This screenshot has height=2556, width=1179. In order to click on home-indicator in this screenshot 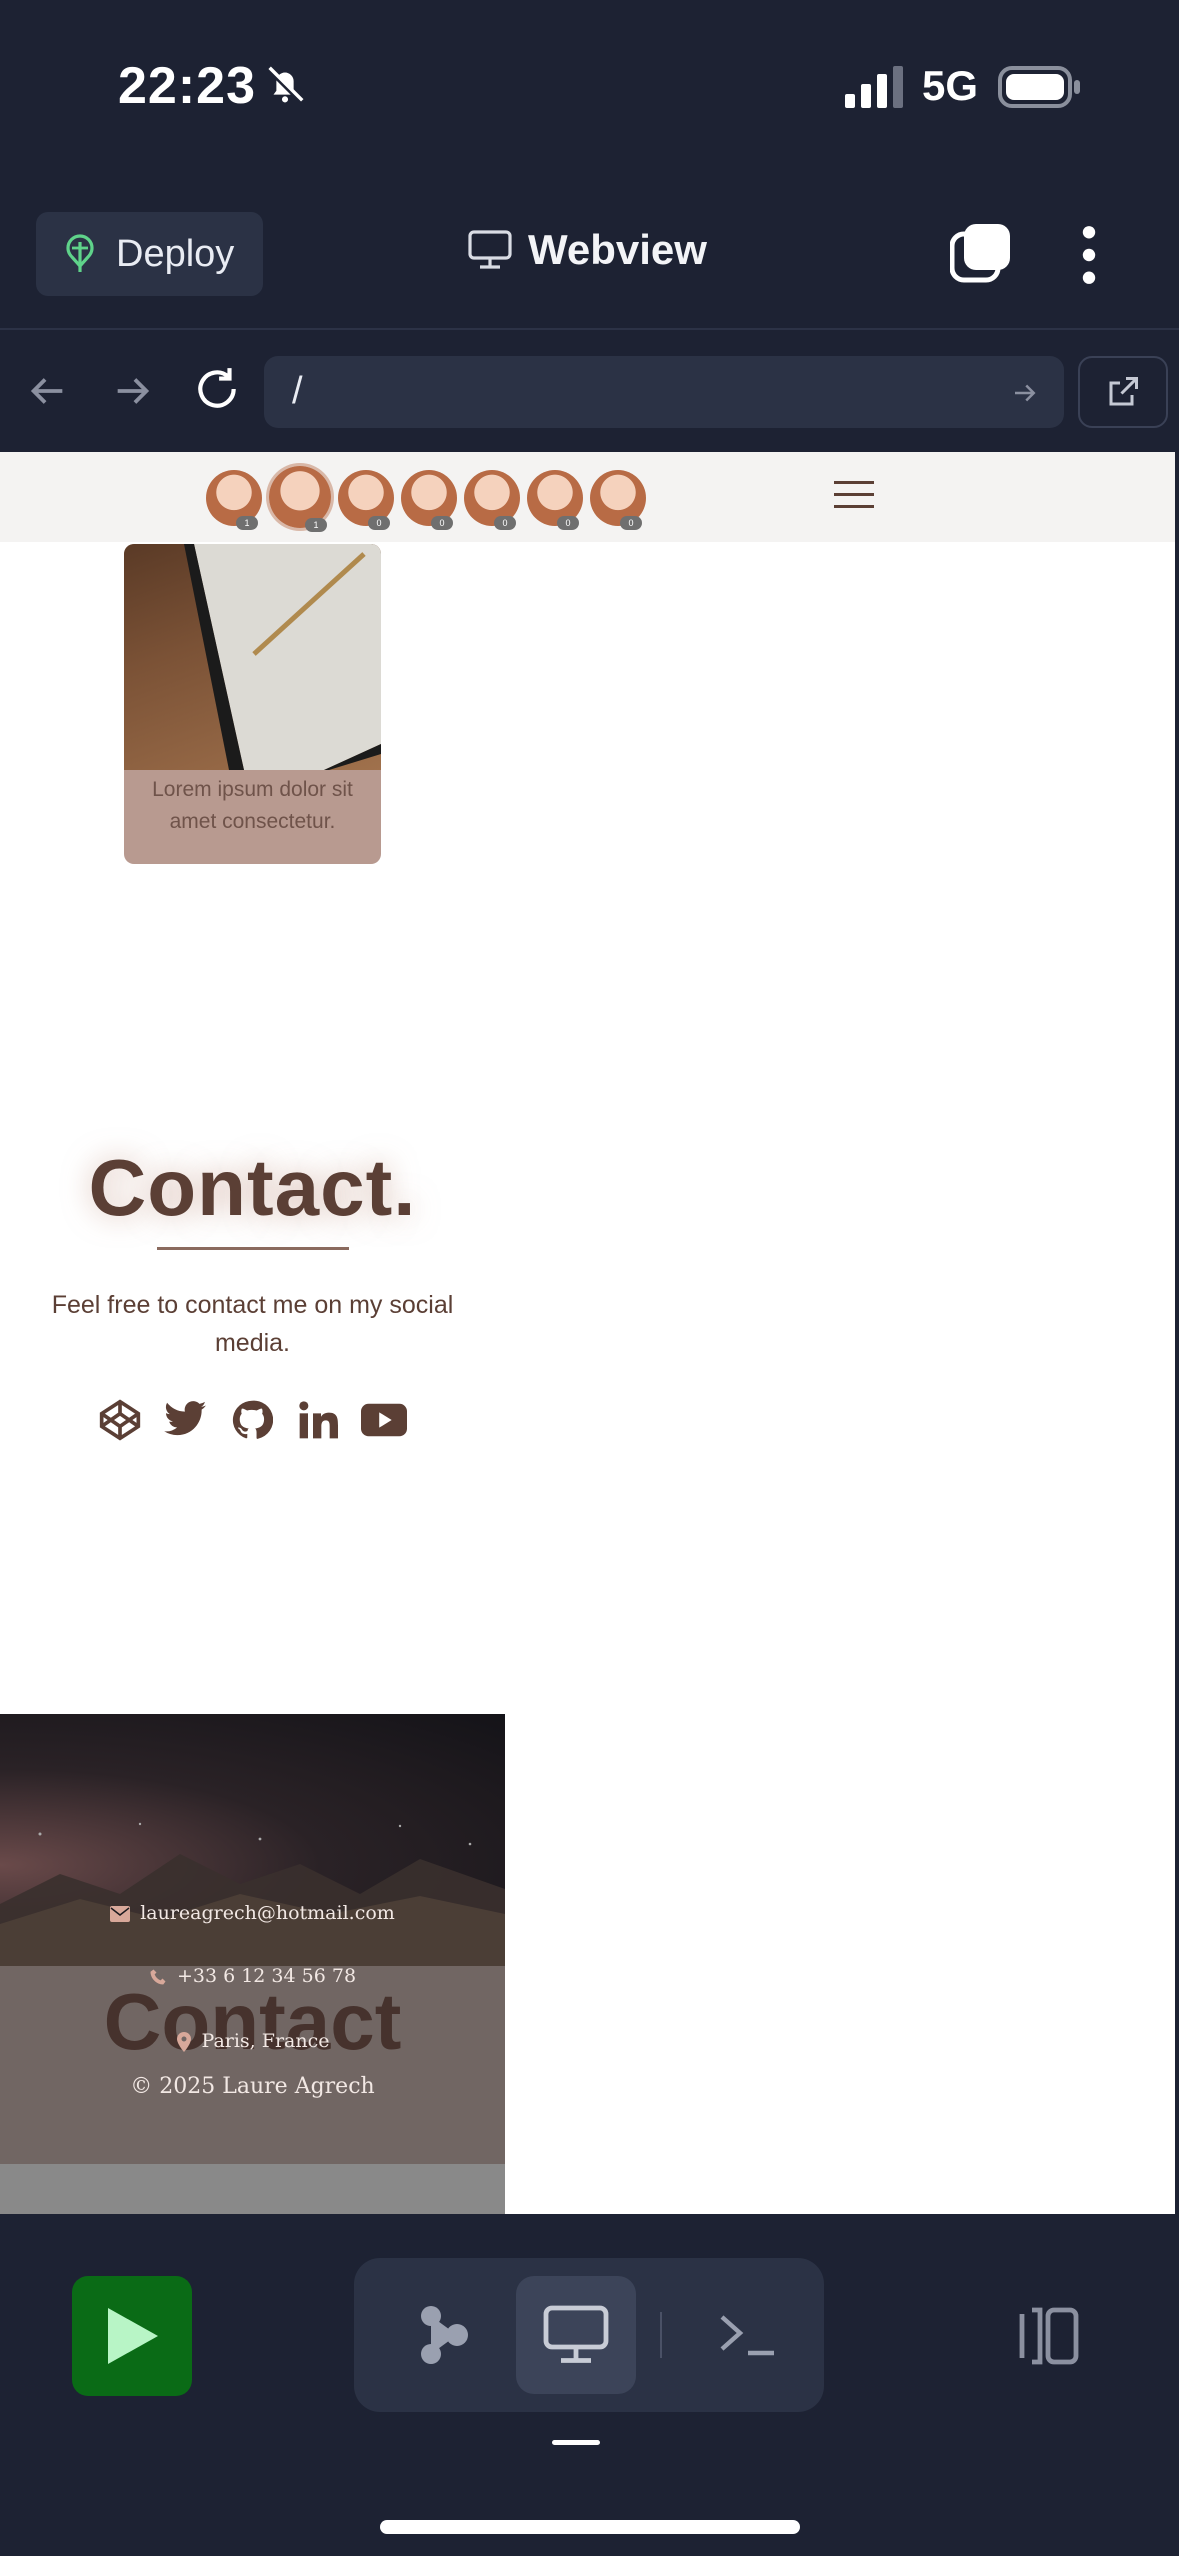, I will do `click(590, 2527)`.